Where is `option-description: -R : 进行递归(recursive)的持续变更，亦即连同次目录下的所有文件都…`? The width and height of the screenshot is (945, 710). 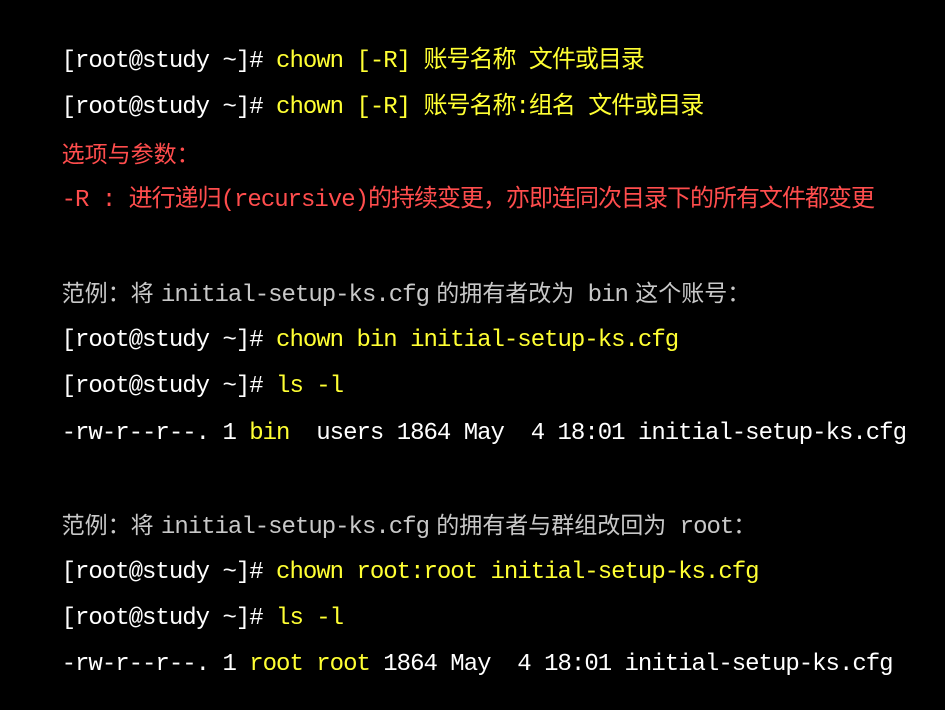
option-description: -R : 进行递归(recursive)的持续变更，亦即连同次目录下的所有文件都… is located at coordinates (468, 200).